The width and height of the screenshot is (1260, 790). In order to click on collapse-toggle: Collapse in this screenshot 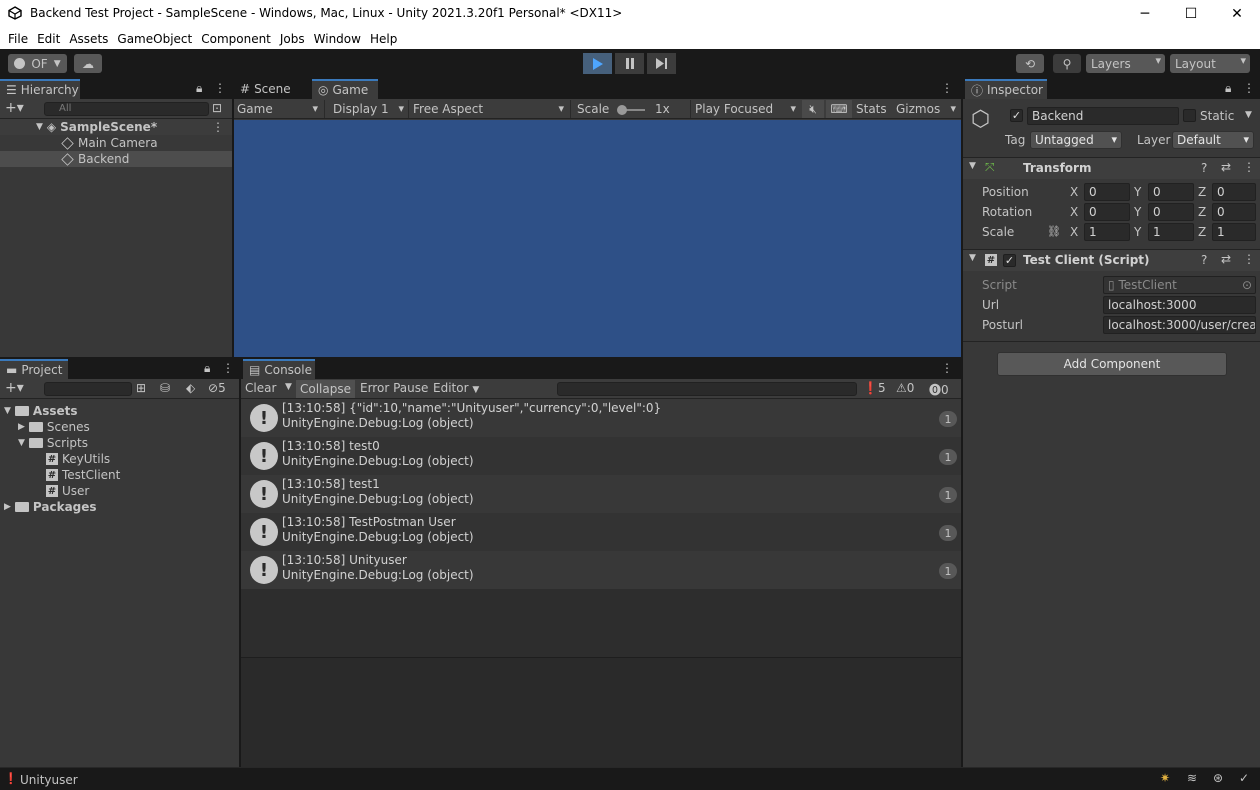, I will do `click(325, 389)`.